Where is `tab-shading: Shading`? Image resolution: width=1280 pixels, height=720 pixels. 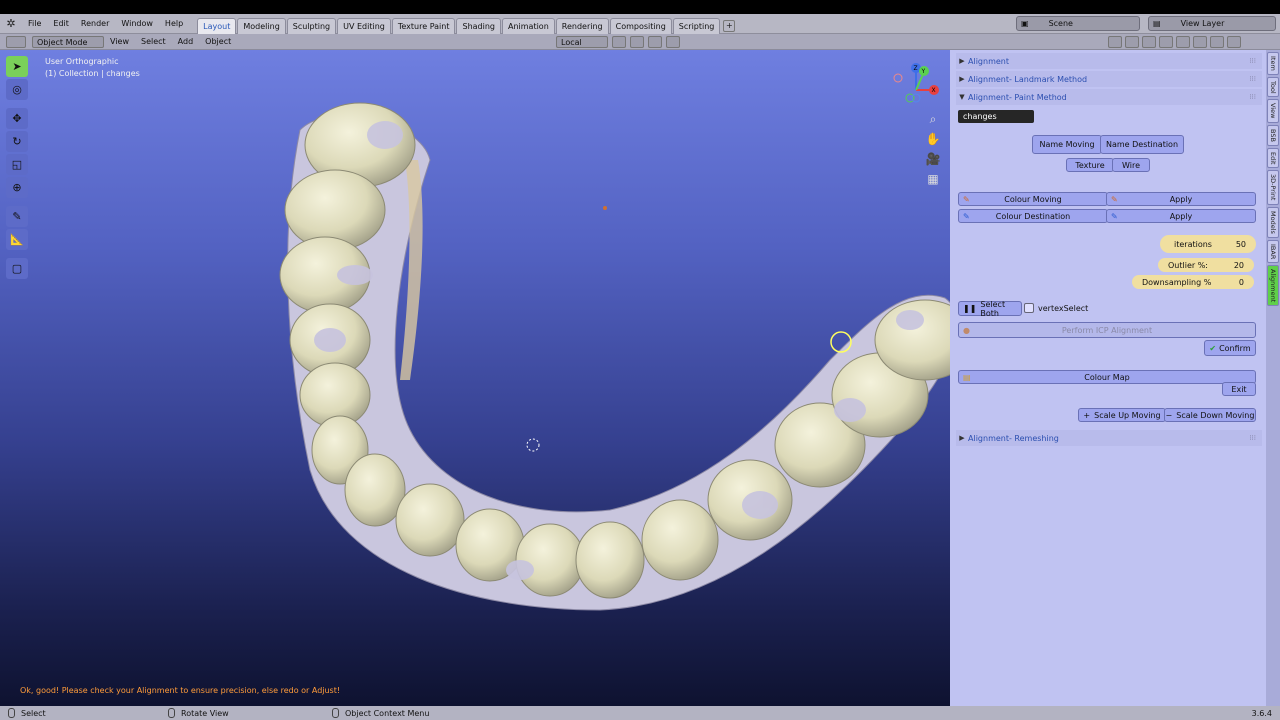
tab-shading: Shading is located at coordinates (478, 25).